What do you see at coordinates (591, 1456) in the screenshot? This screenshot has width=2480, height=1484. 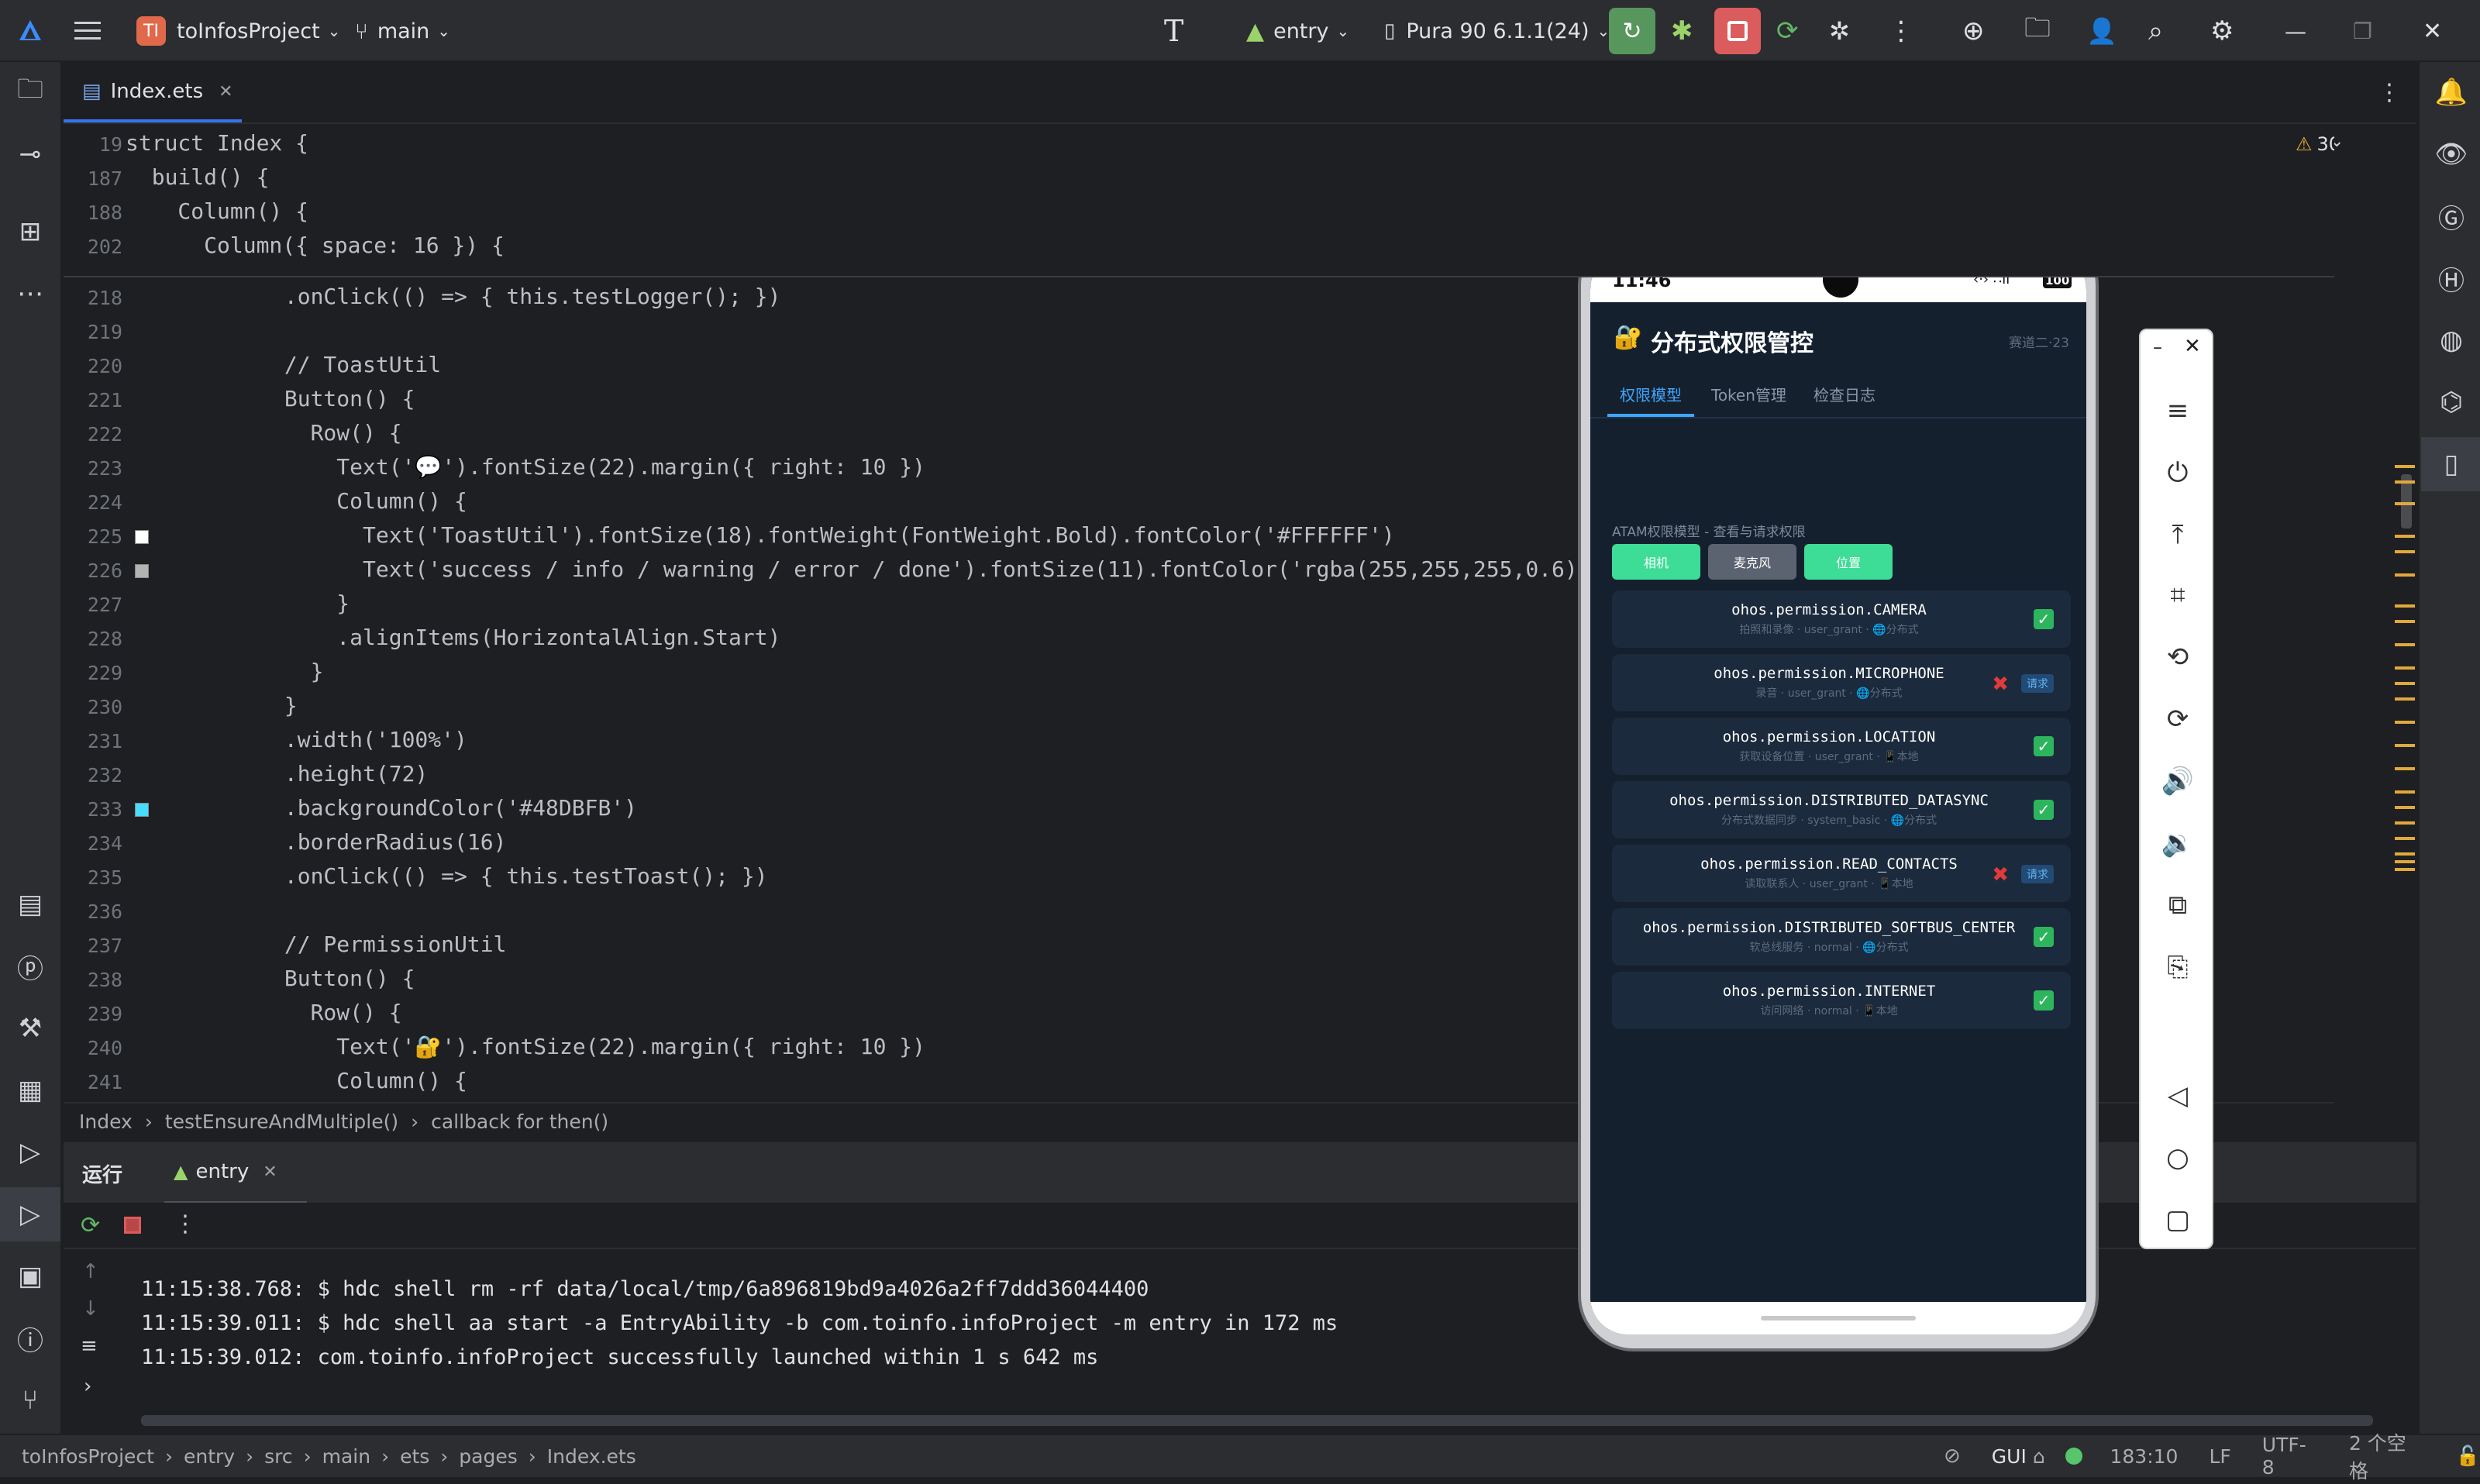 I see `path-item: Index.ets` at bounding box center [591, 1456].